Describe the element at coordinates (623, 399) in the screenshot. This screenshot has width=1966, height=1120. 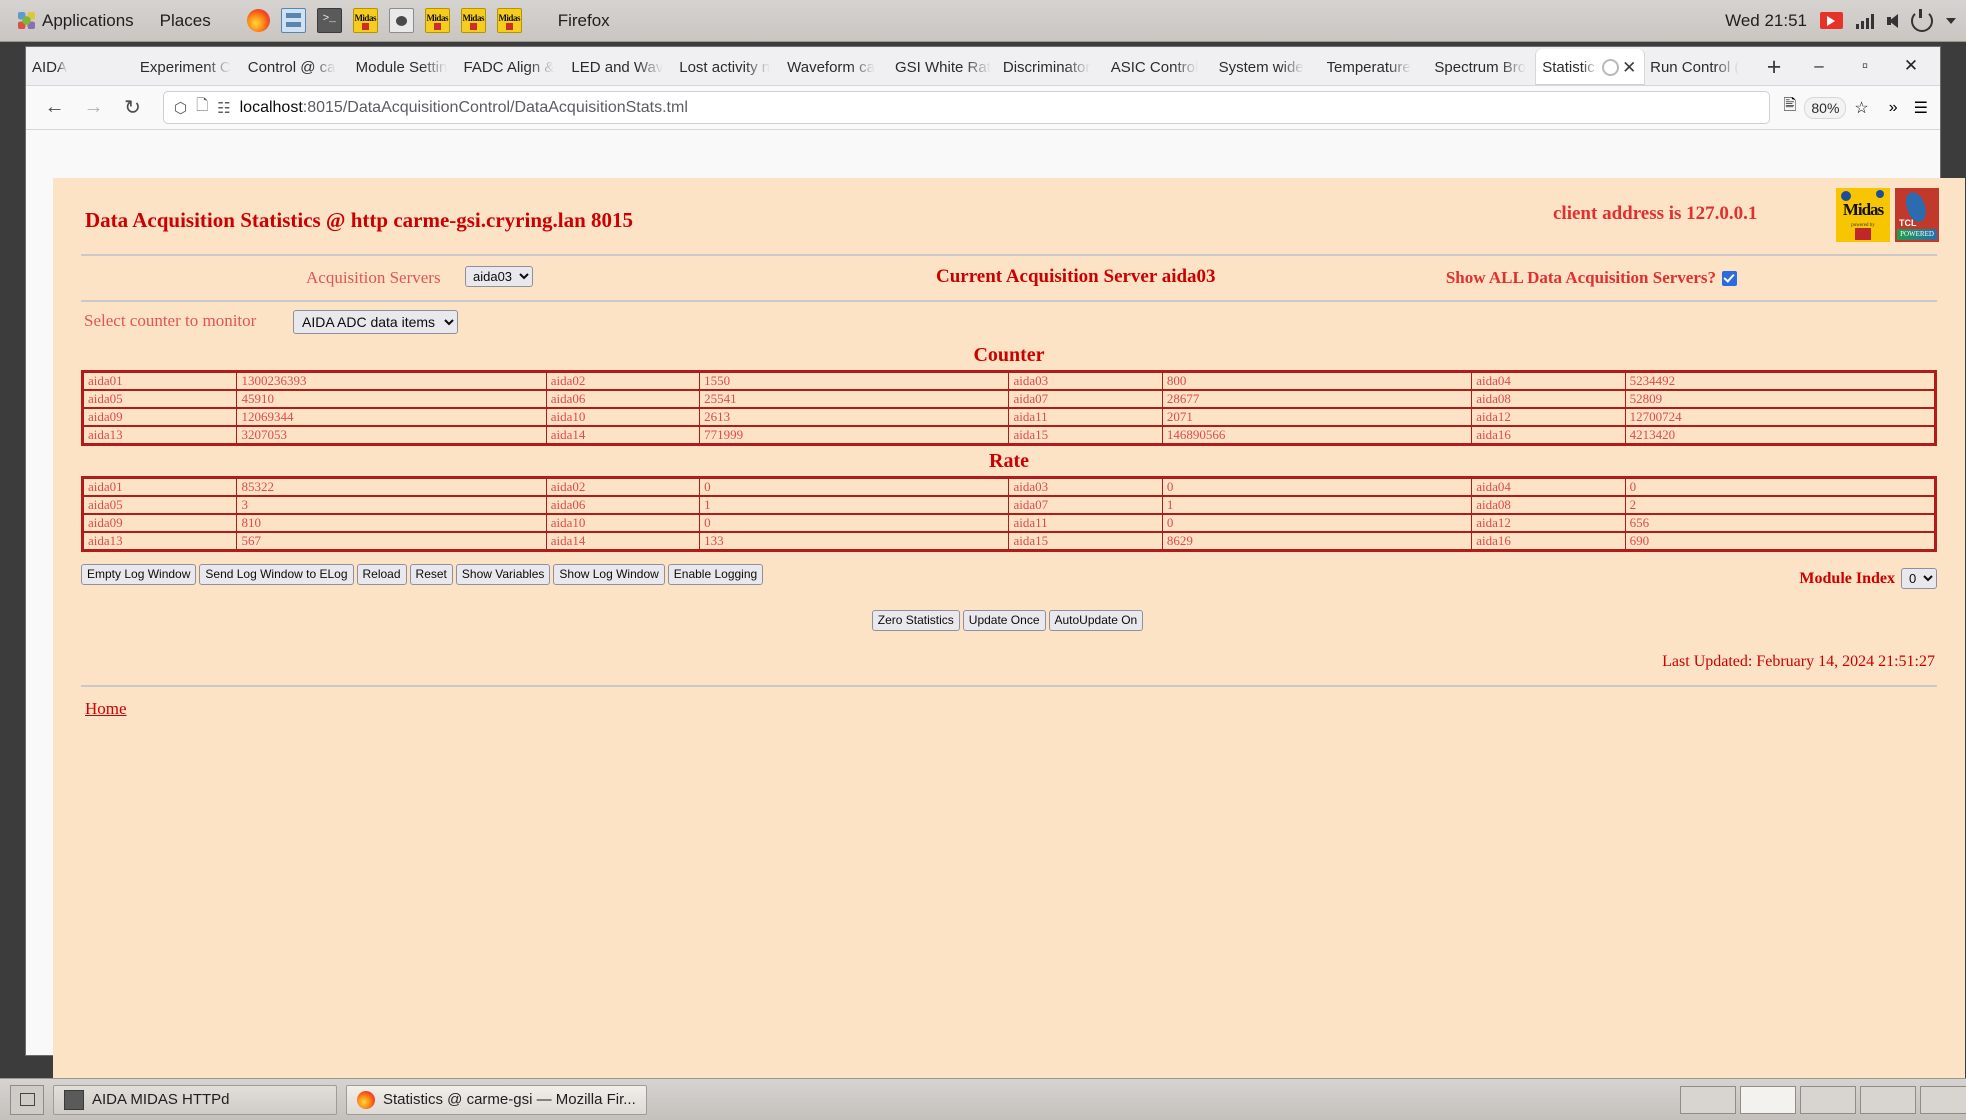
I see `server-name-cell: aida06` at that location.